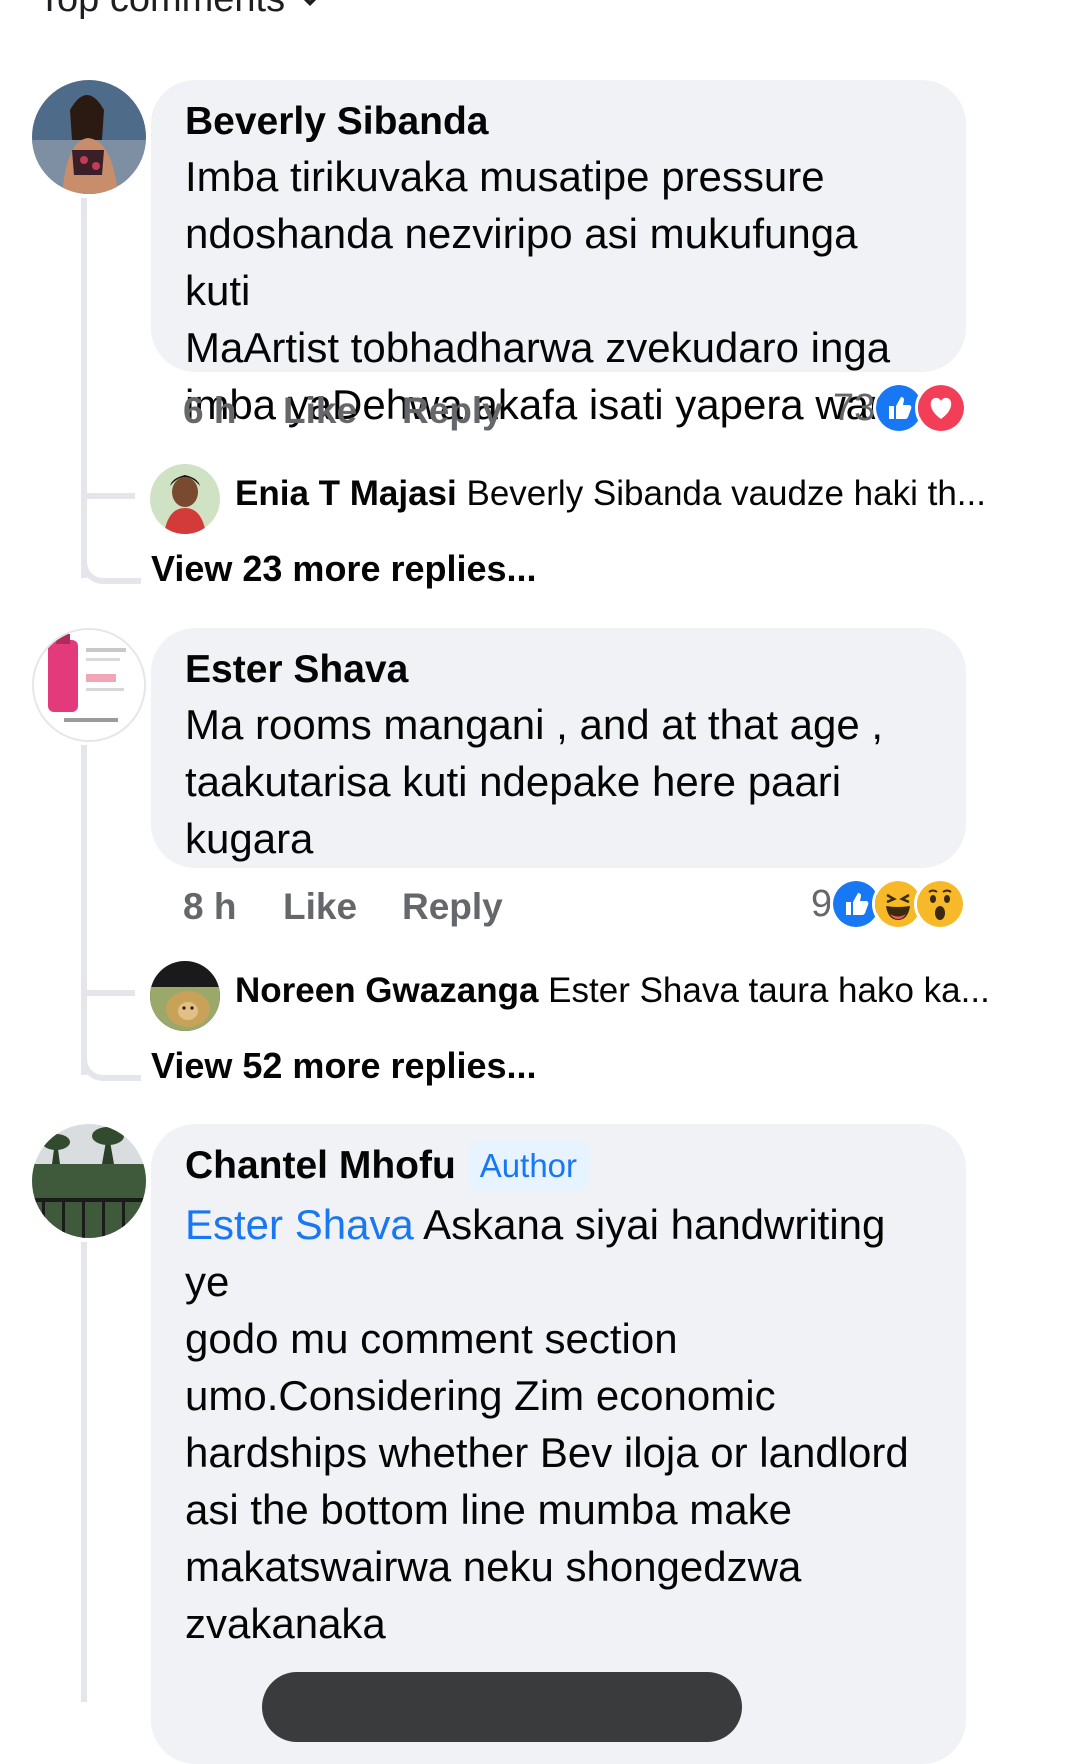  What do you see at coordinates (822, 903) in the screenshot?
I see `reaction-count: 9` at bounding box center [822, 903].